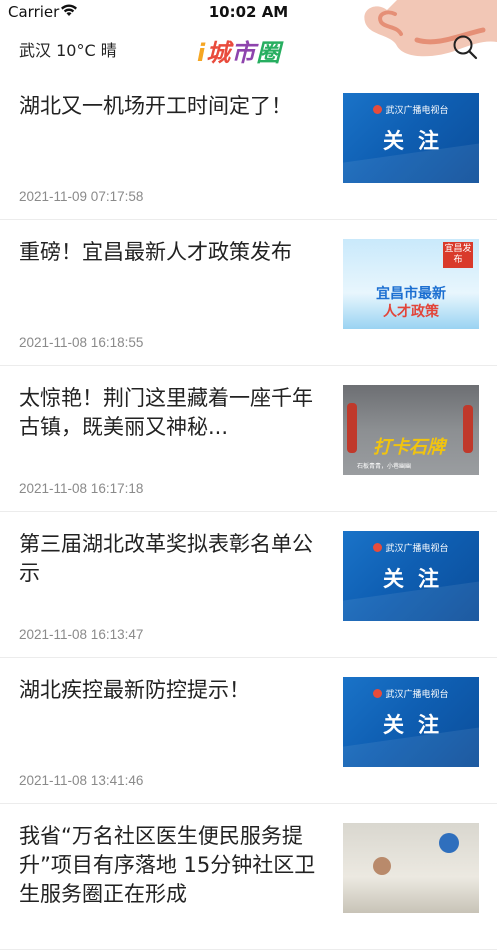 The image size is (497, 950). I want to click on app-header: 武汉 10°C 晴 i城市圈, so click(248, 37).